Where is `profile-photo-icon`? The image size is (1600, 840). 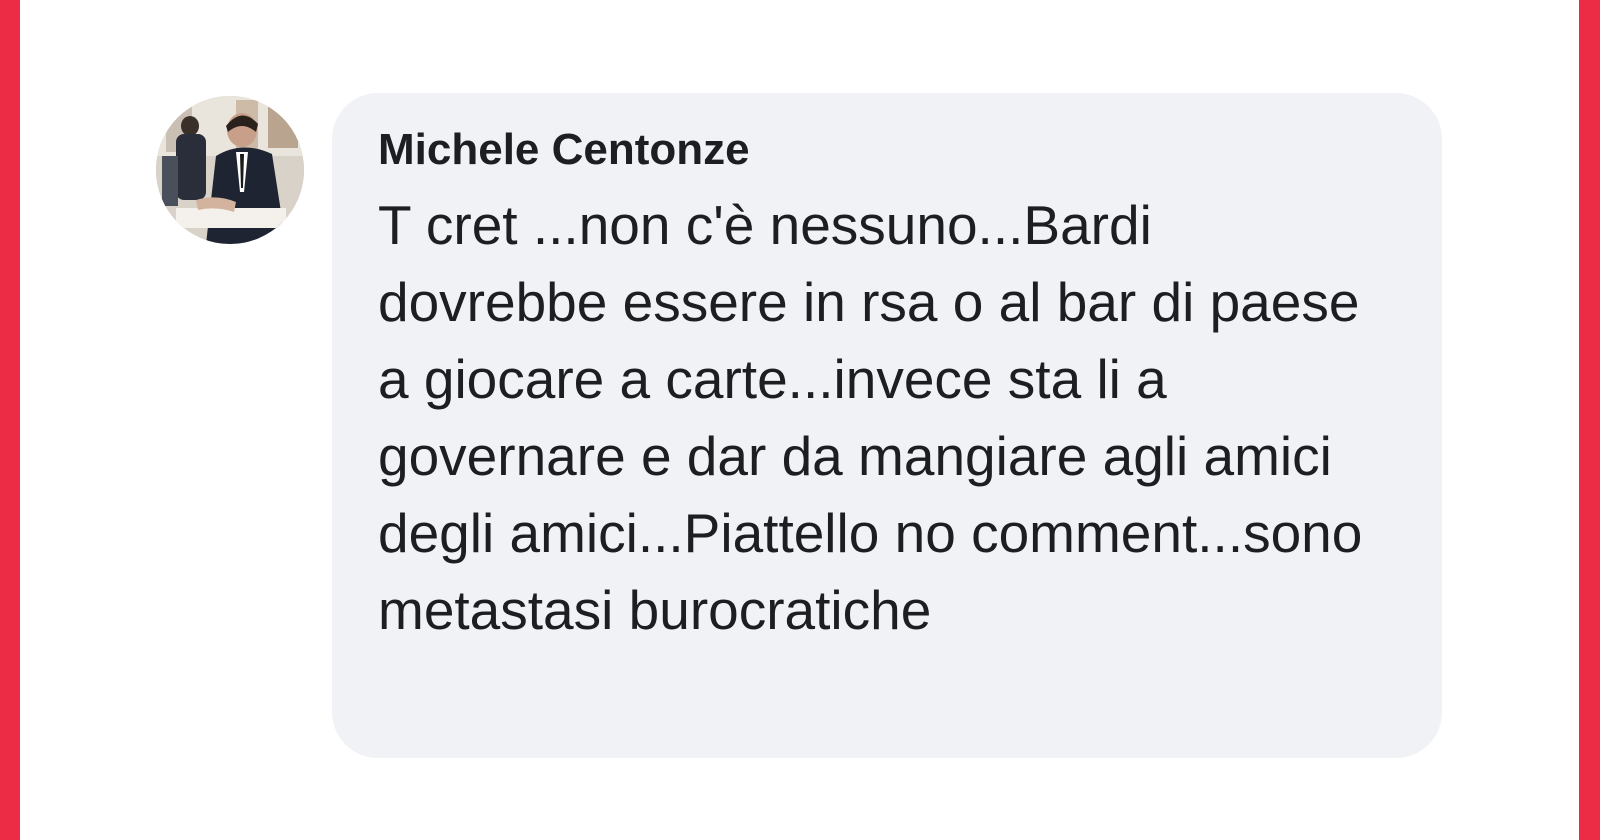
profile-photo-icon is located at coordinates (230, 170).